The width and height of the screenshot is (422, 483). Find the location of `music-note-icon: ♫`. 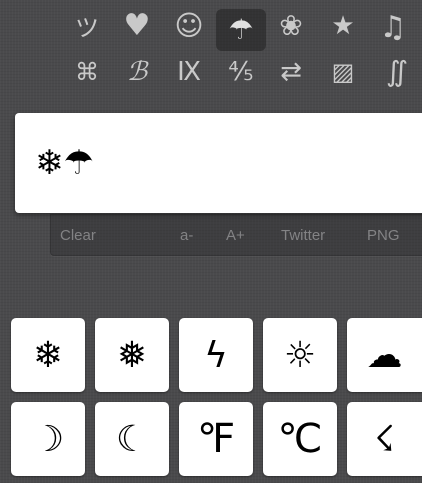

music-note-icon: ♫ is located at coordinates (393, 27).